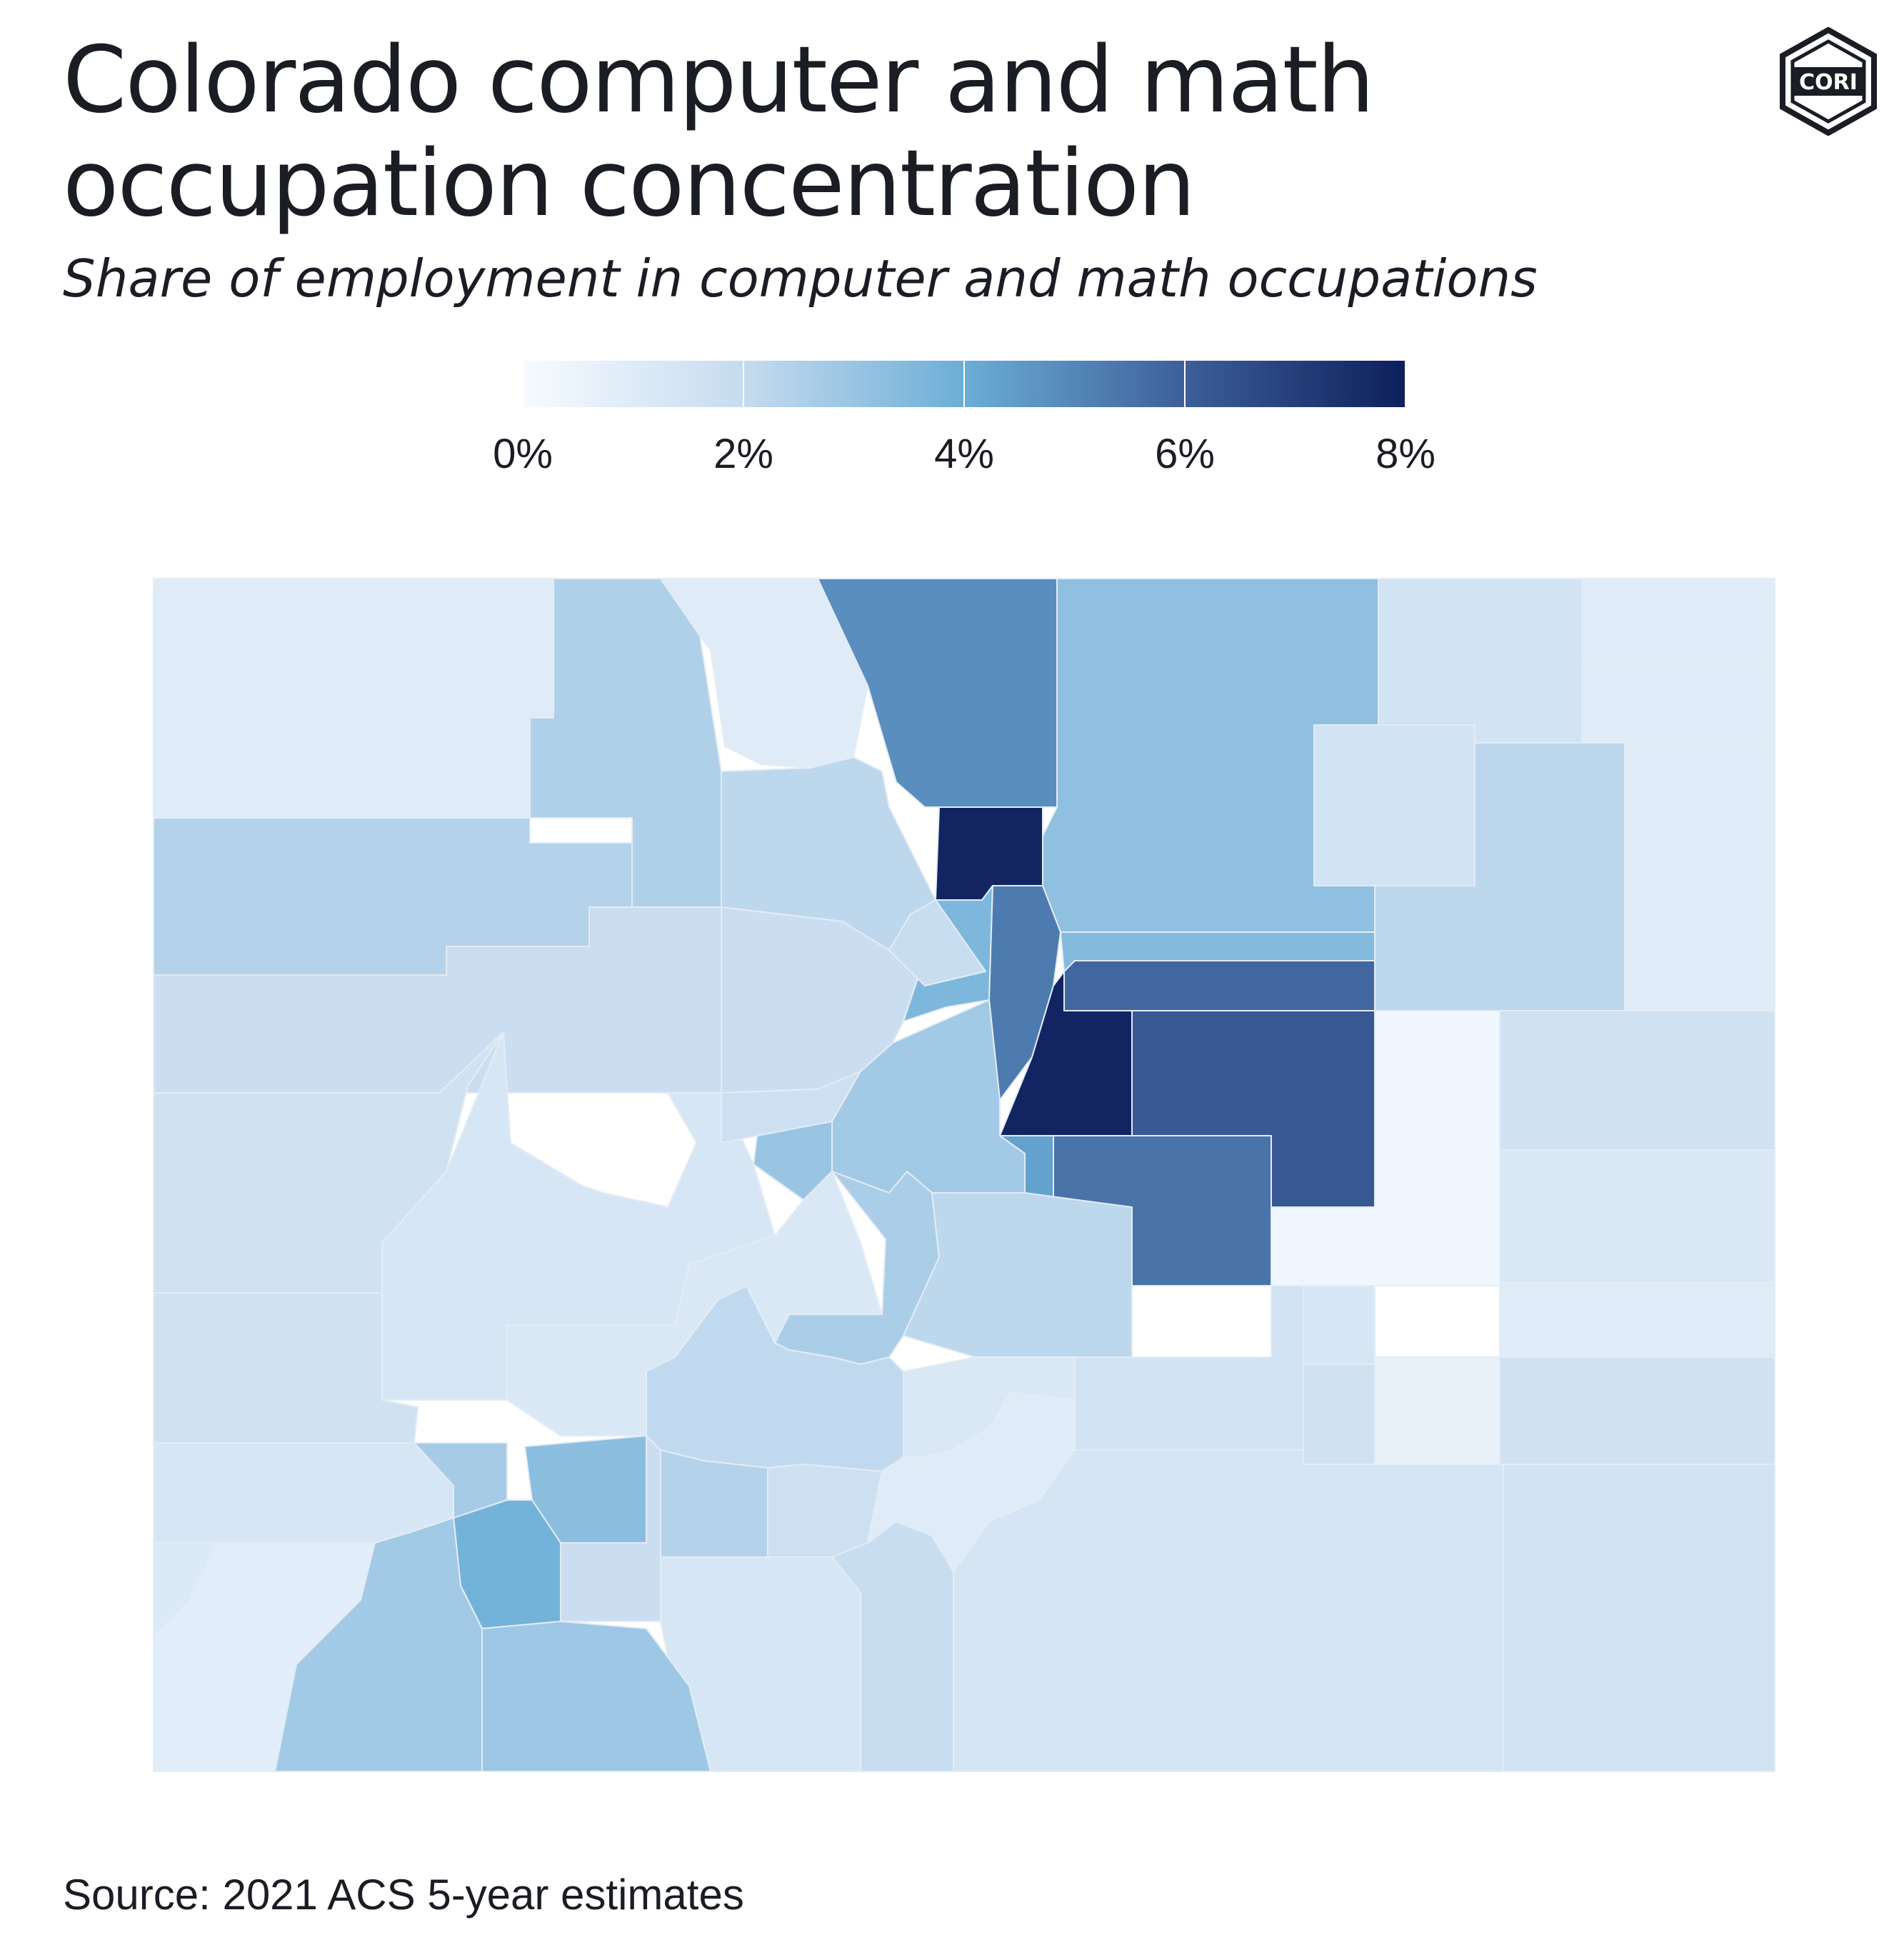  I want to click on county-phillips, so click(1678, 700).